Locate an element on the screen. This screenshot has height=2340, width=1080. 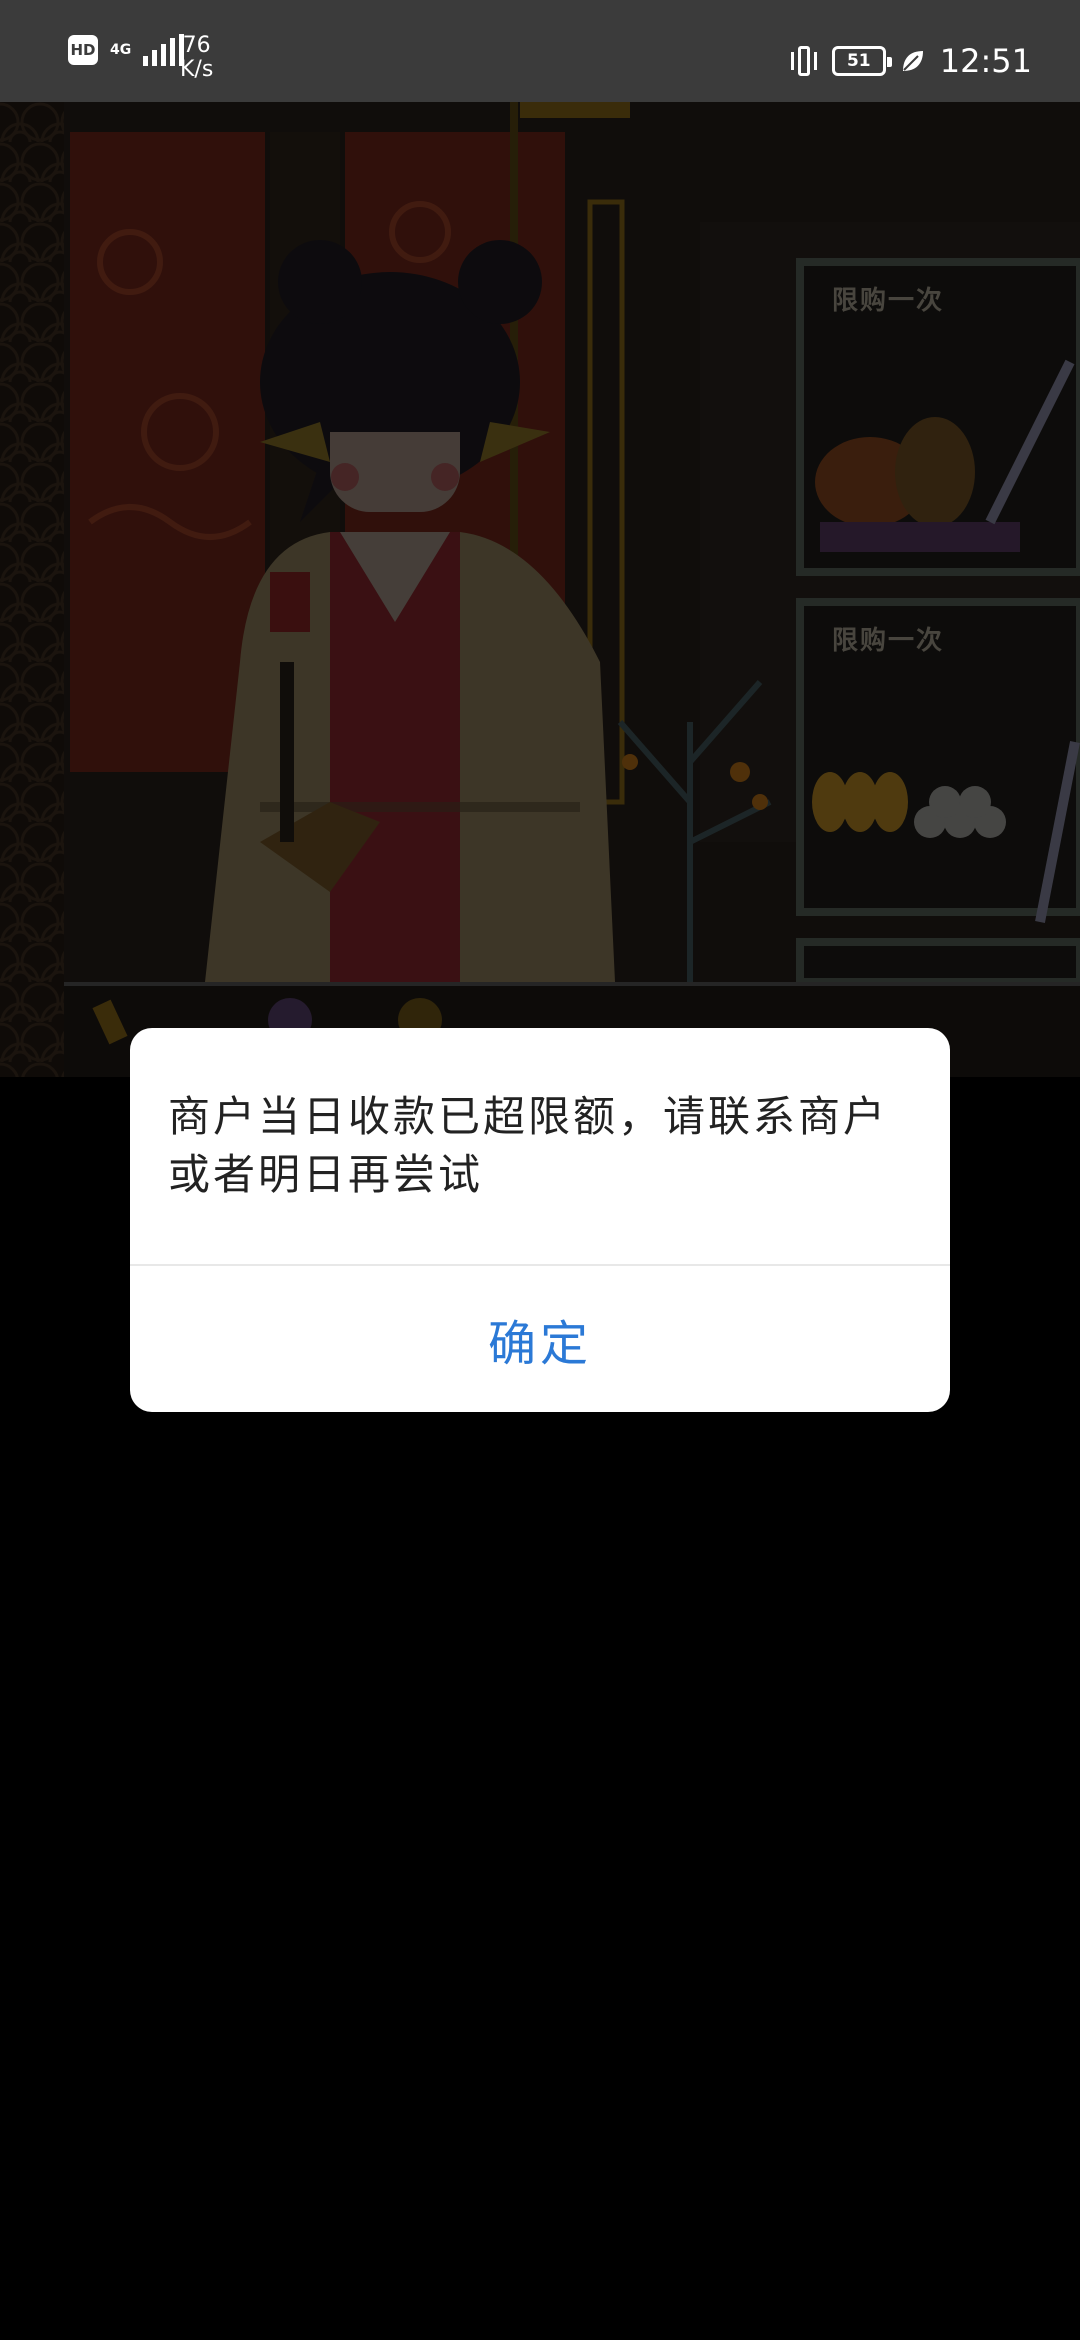
vibrate-icon is located at coordinates (804, 61).